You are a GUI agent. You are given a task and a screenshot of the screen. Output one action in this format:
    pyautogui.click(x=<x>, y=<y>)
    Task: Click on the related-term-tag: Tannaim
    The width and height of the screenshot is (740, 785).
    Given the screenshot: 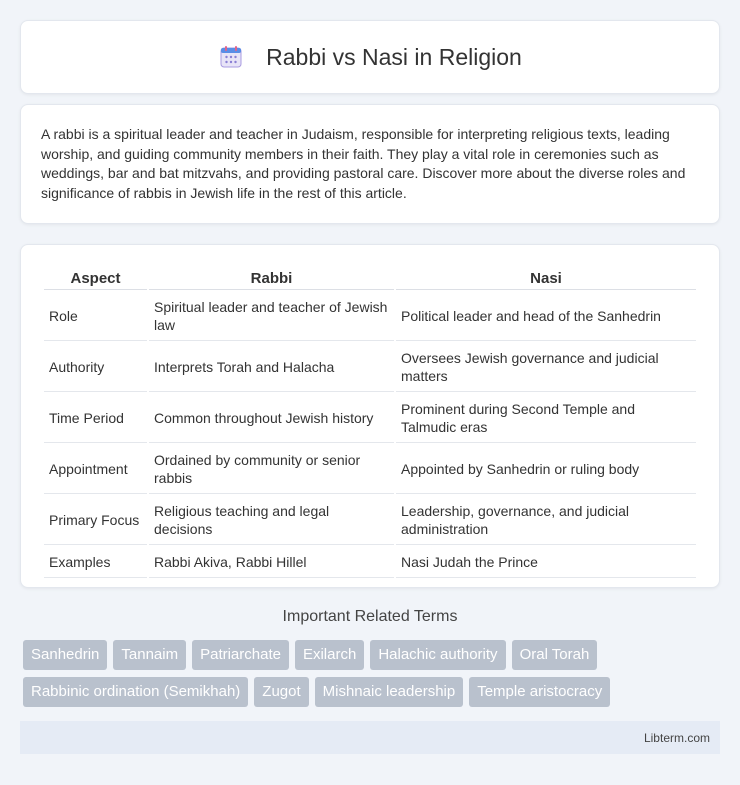 What is the action you would take?
    pyautogui.click(x=150, y=655)
    